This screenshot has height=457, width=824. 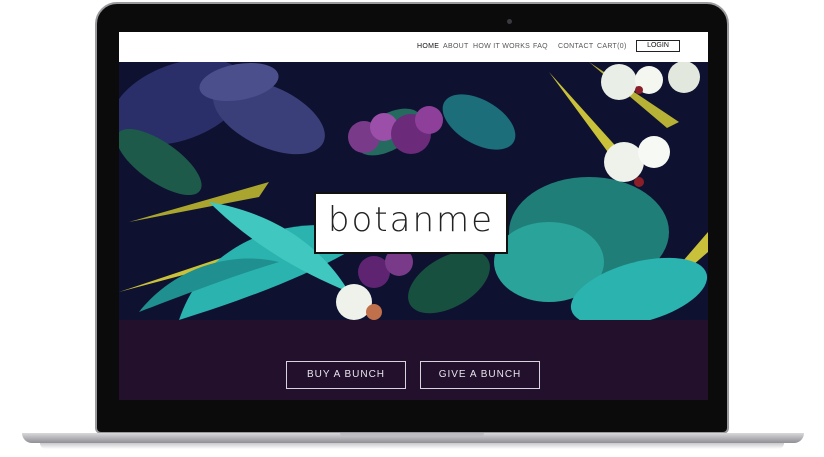 I want to click on brand-logo: botanme, so click(x=411, y=220).